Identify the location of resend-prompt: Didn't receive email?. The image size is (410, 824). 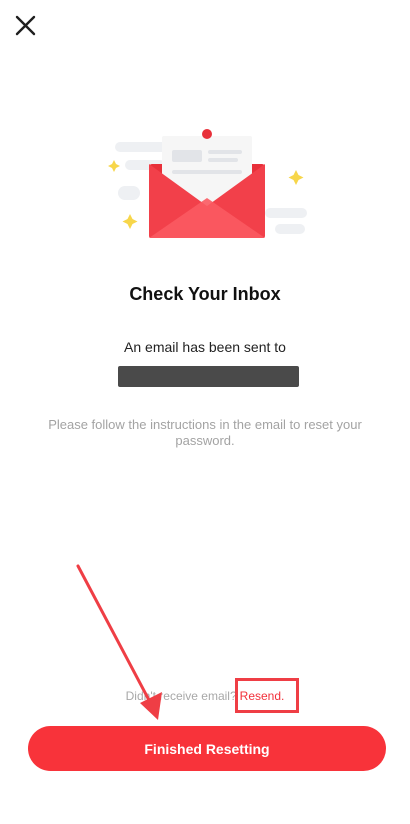
(181, 696).